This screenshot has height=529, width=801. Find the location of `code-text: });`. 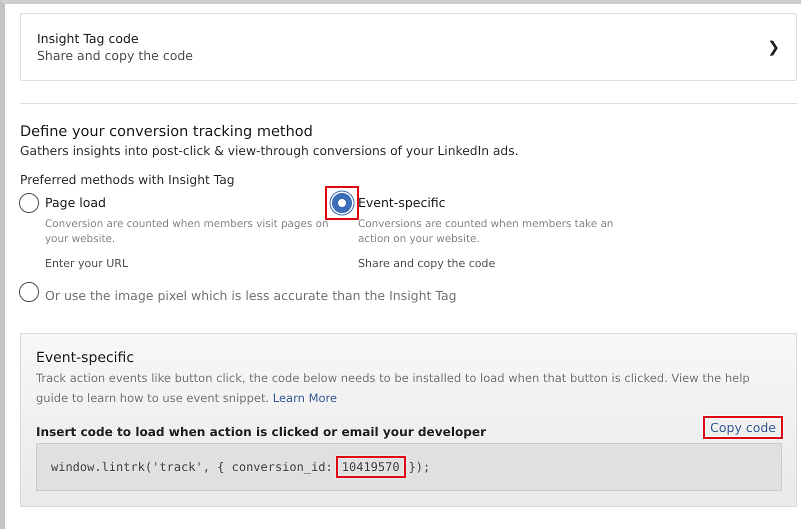

code-text: }); is located at coordinates (419, 467).